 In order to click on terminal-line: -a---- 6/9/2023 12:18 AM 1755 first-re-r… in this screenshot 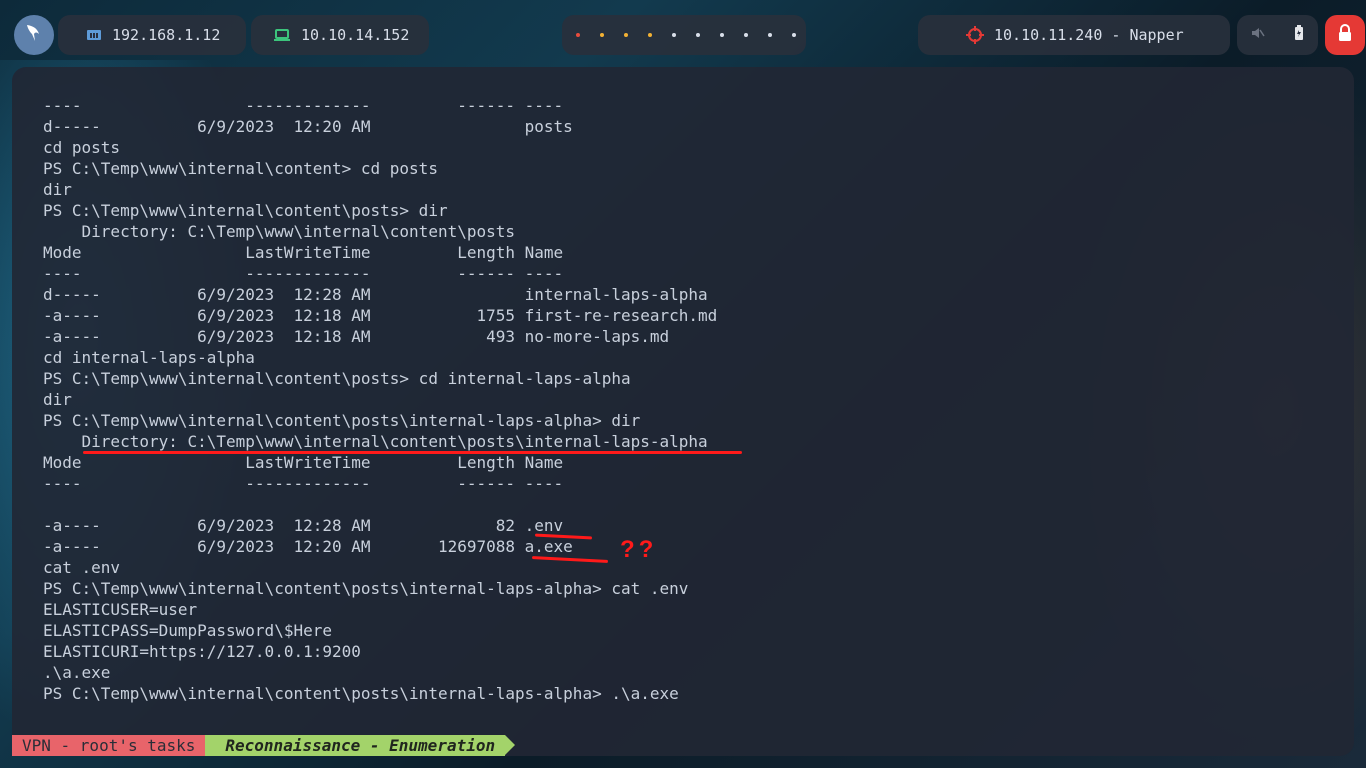, I will do `click(380, 315)`.